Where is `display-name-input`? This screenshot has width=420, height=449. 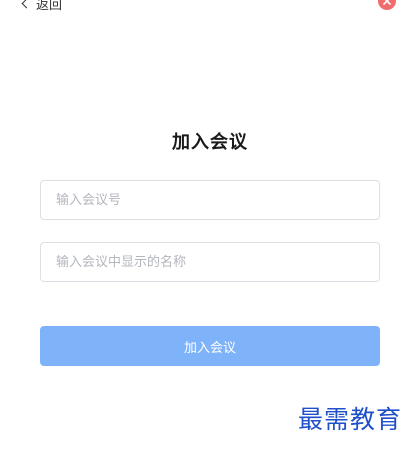 display-name-input is located at coordinates (210, 262).